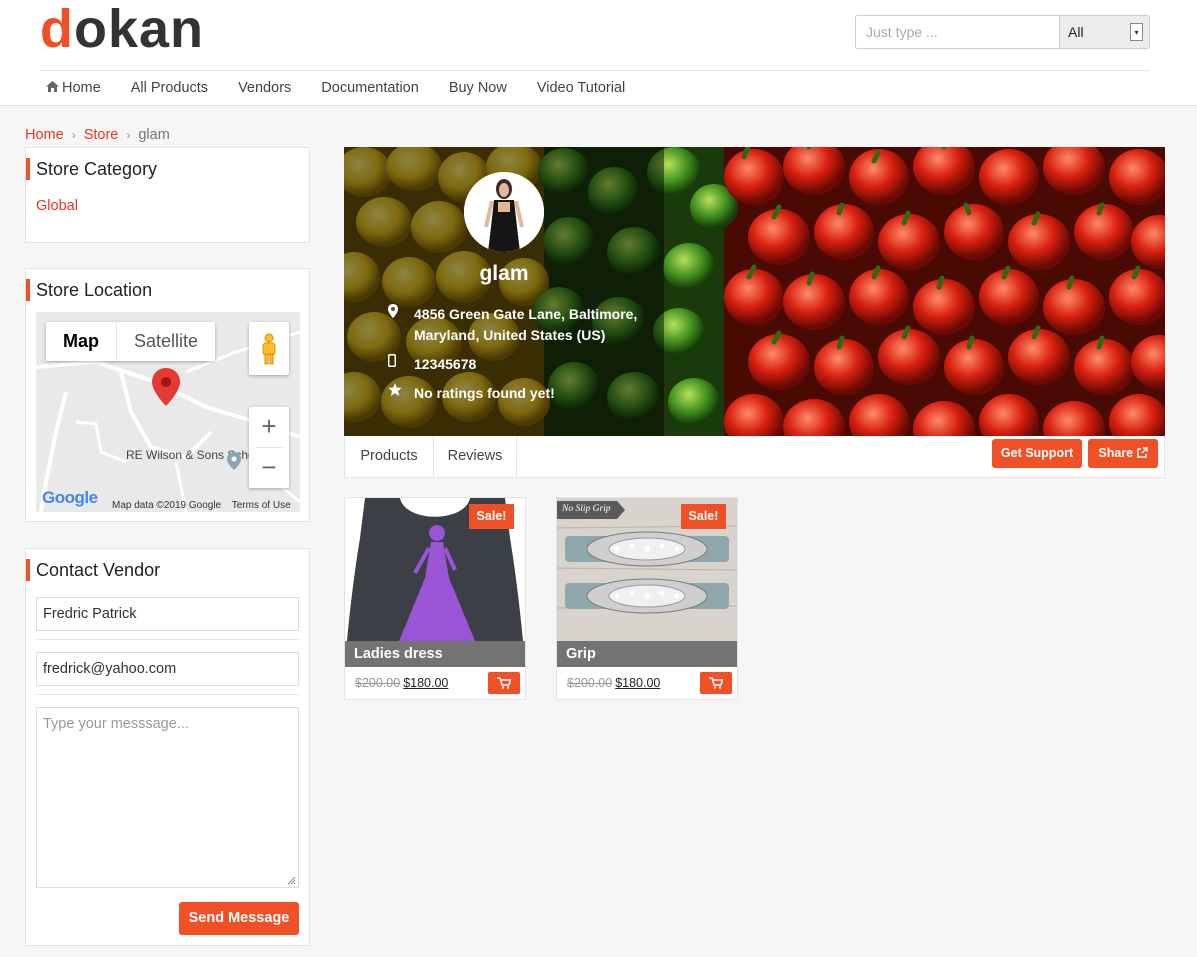 This screenshot has height=957, width=1197. I want to click on share-button: Share, so click(1123, 453).